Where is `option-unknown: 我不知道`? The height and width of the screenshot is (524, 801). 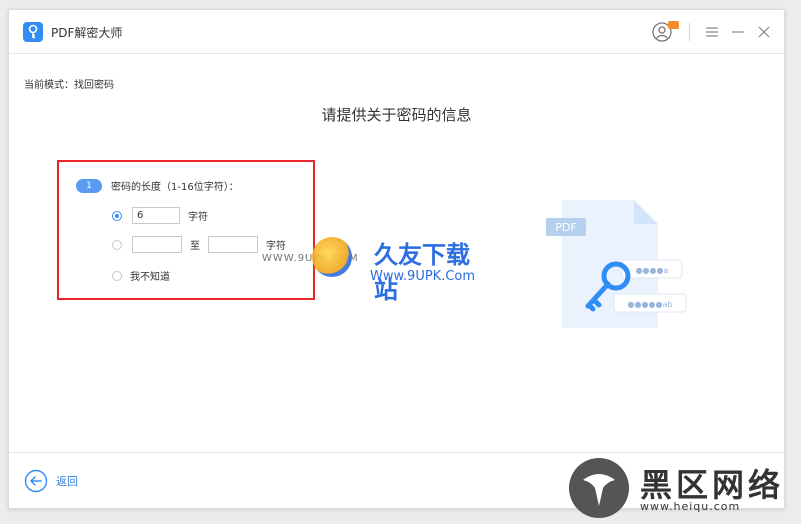 option-unknown: 我不知道 is located at coordinates (141, 275).